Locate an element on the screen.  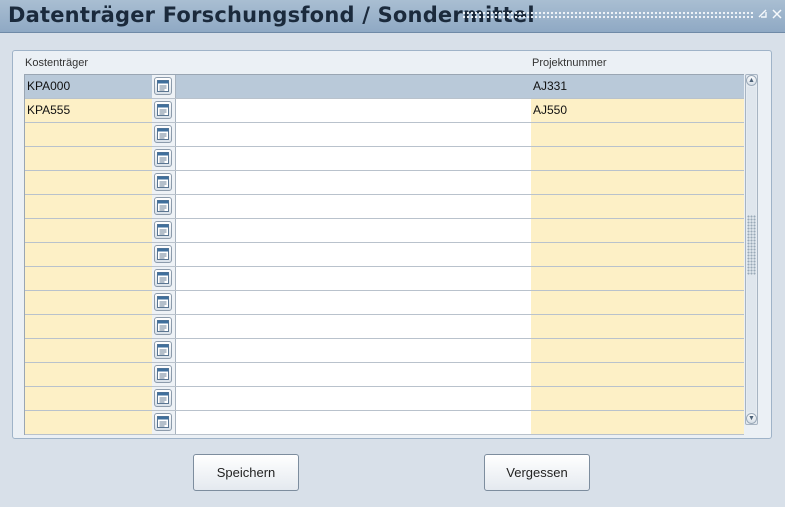
title-bar-grip is located at coordinates (607, 15).